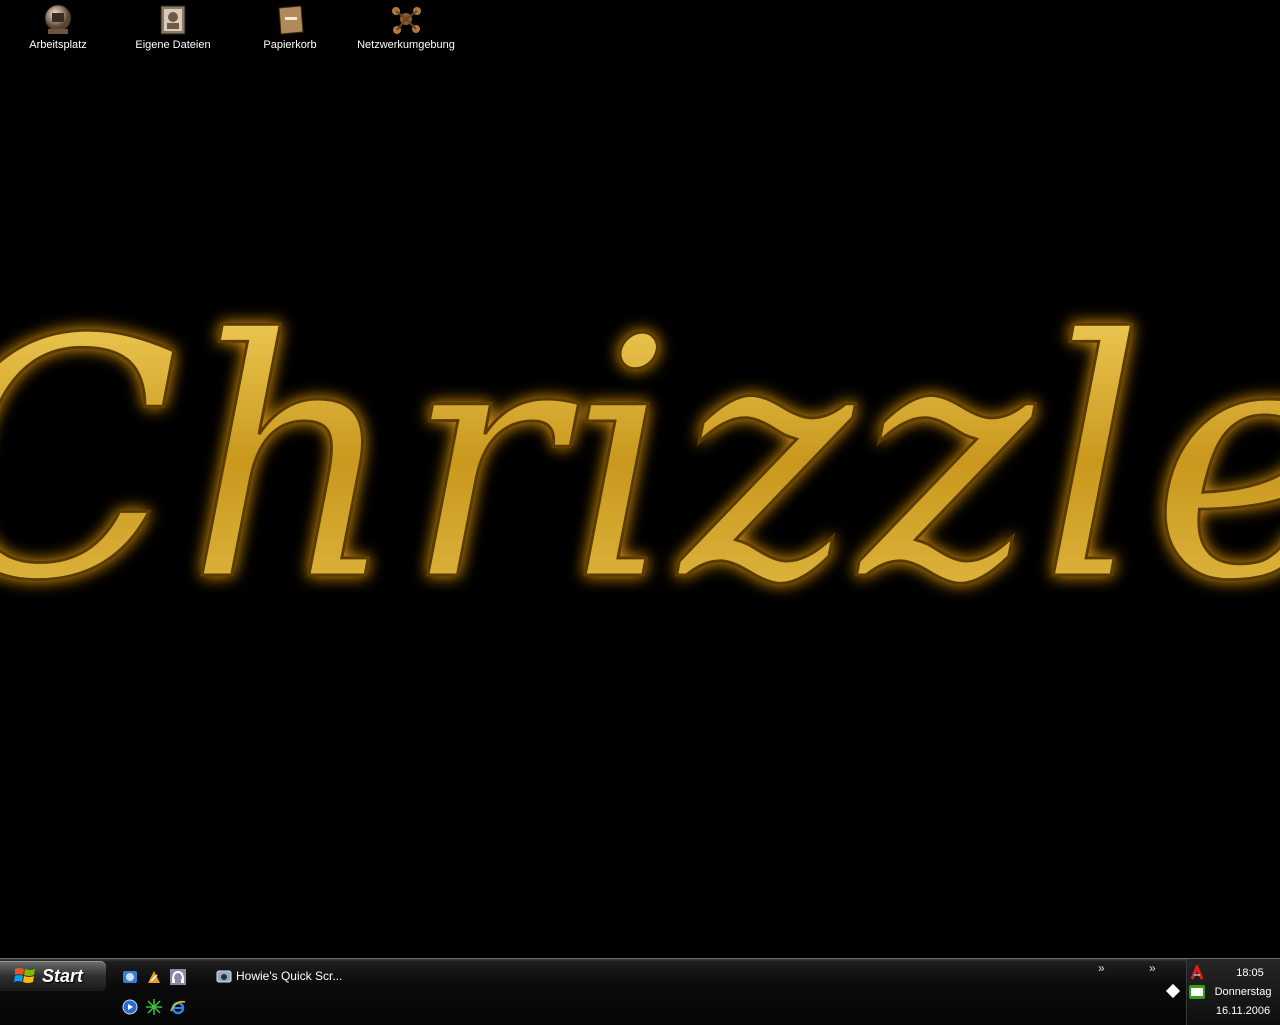 This screenshot has height=1025, width=1280. Describe the element at coordinates (290, 45) in the screenshot. I see `desktop-icon-label: Papierkorb` at that location.